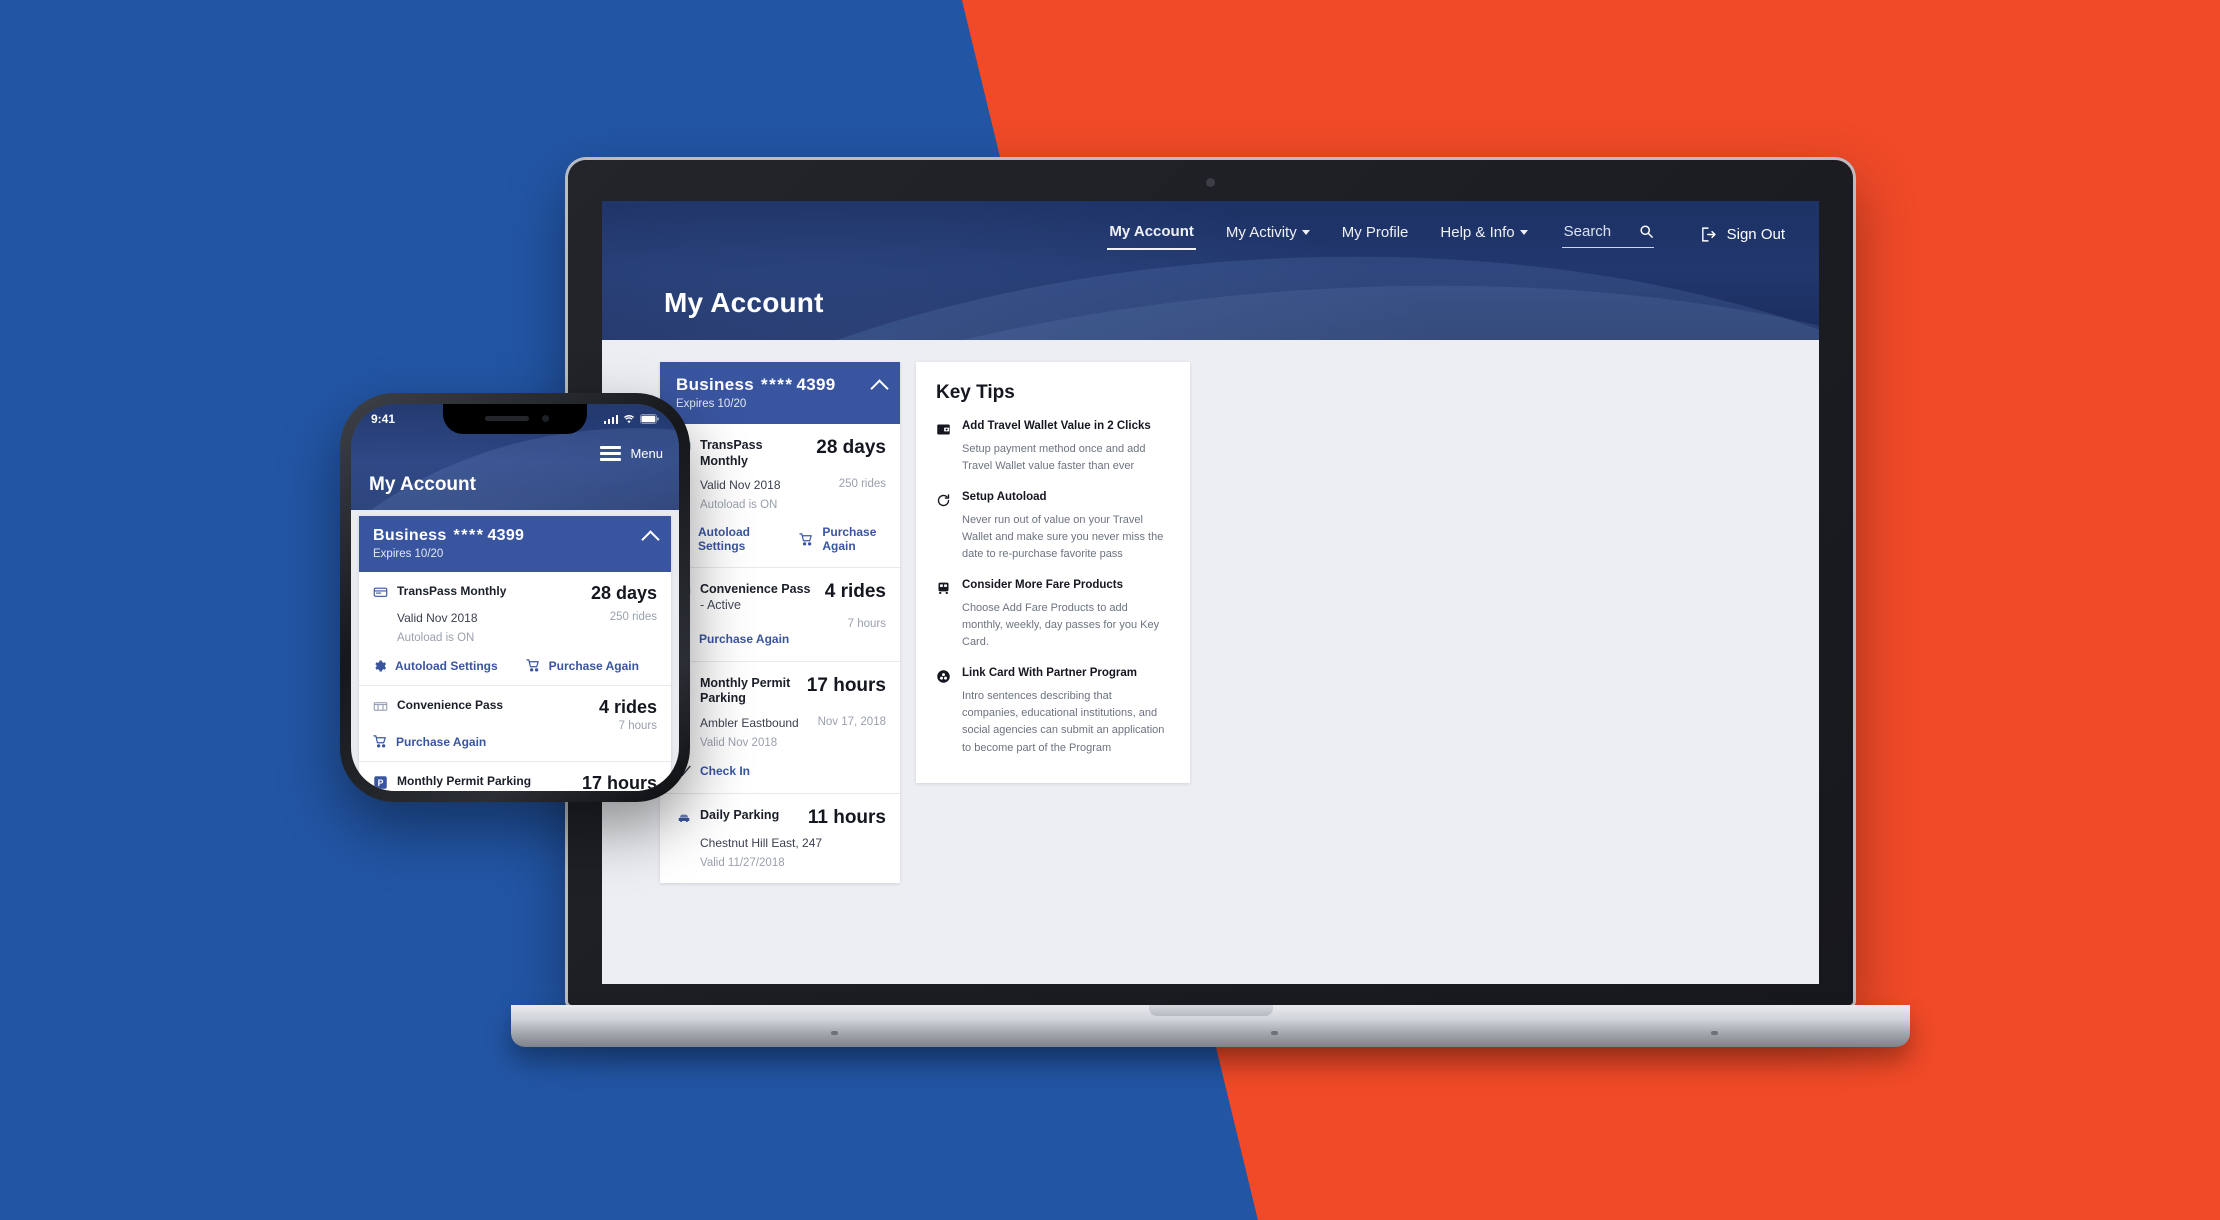 The width and height of the screenshot is (2220, 1220). What do you see at coordinates (610, 419) in the screenshot?
I see `cellular-bars-icon` at bounding box center [610, 419].